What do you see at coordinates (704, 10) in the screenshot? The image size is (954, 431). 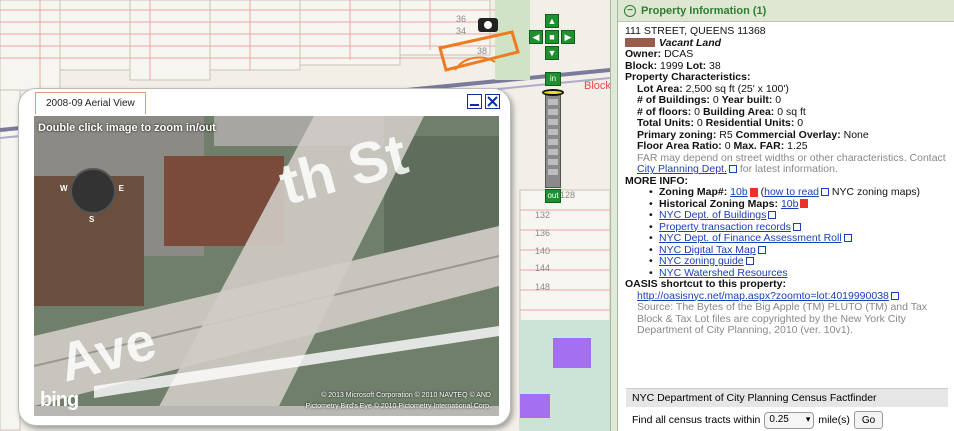 I see `property-info-title: Property Information (1)` at bounding box center [704, 10].